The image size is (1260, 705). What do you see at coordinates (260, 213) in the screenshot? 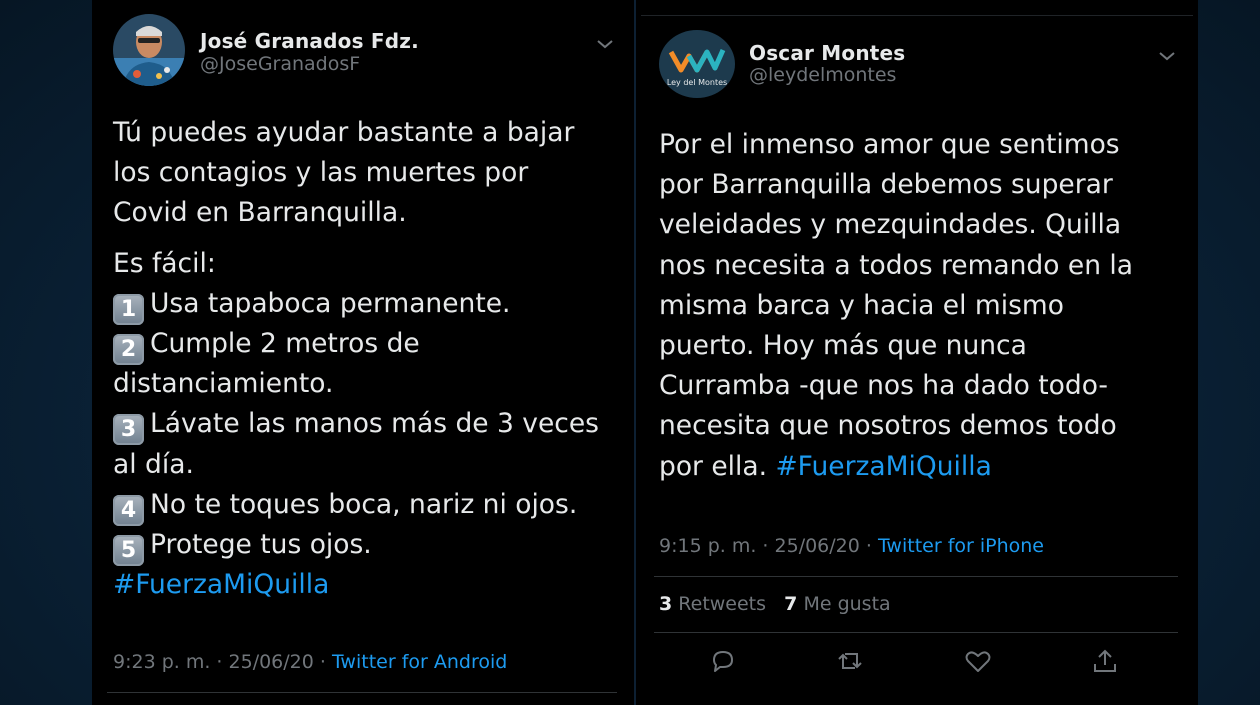
I see `tweet-text-line: Covid en Barranquilla.` at bounding box center [260, 213].